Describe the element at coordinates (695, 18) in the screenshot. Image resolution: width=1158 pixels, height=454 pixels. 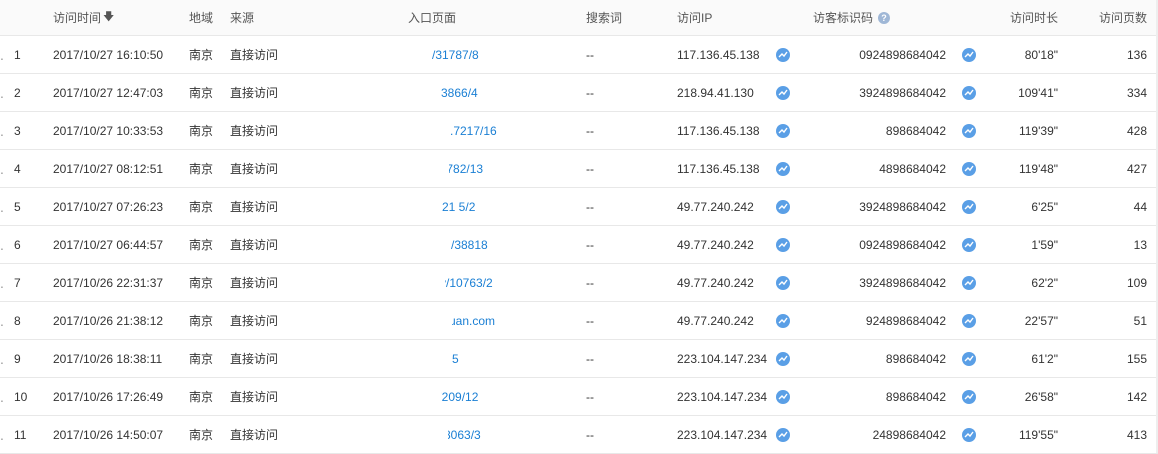
I see `header-ip: 访问IP` at that location.